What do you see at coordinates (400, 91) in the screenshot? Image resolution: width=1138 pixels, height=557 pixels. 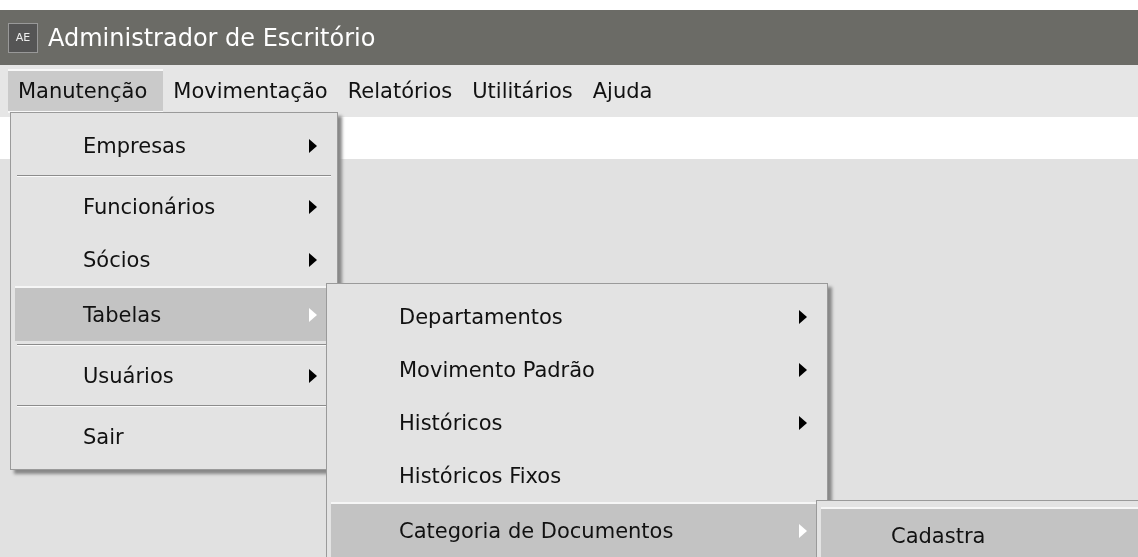 I see `menu-bar-item: Relatórios` at bounding box center [400, 91].